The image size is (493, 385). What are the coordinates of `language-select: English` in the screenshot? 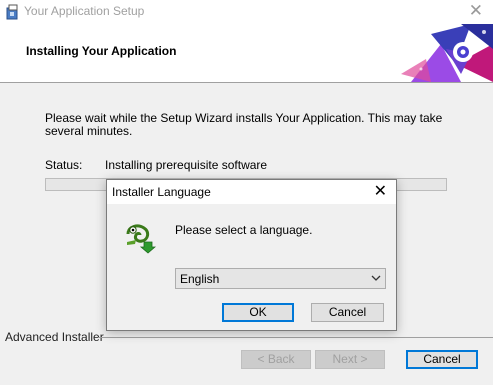 It's located at (280, 278).